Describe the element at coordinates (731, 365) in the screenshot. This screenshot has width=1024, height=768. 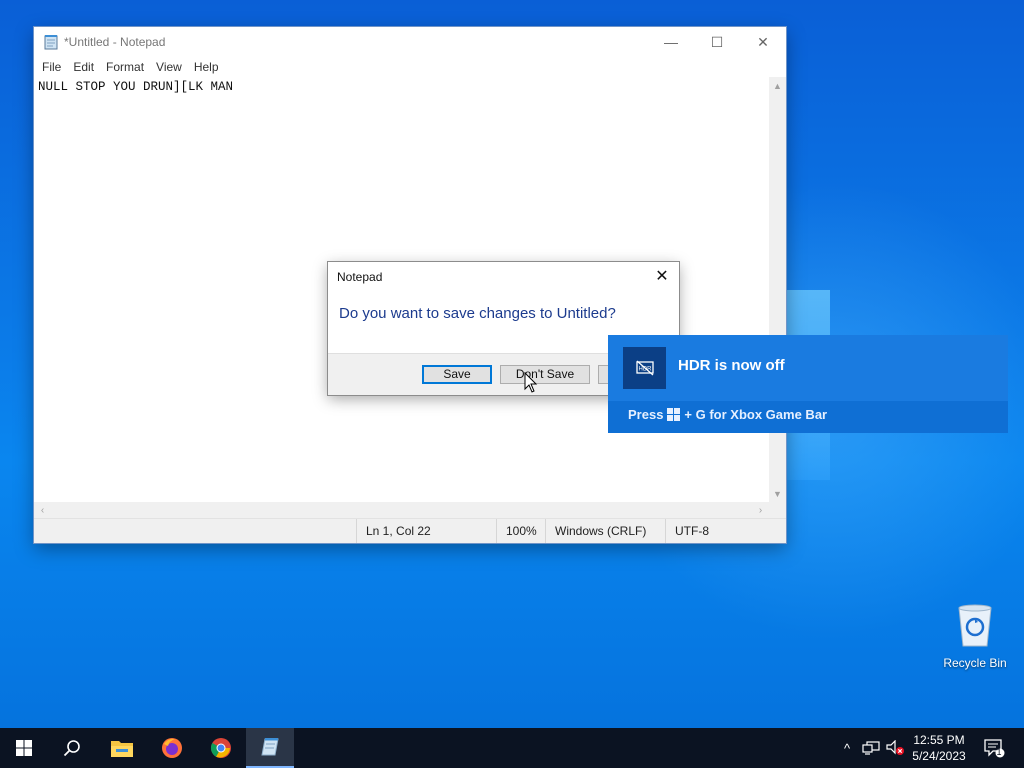
I see `toast-title: HDR is now off` at that location.